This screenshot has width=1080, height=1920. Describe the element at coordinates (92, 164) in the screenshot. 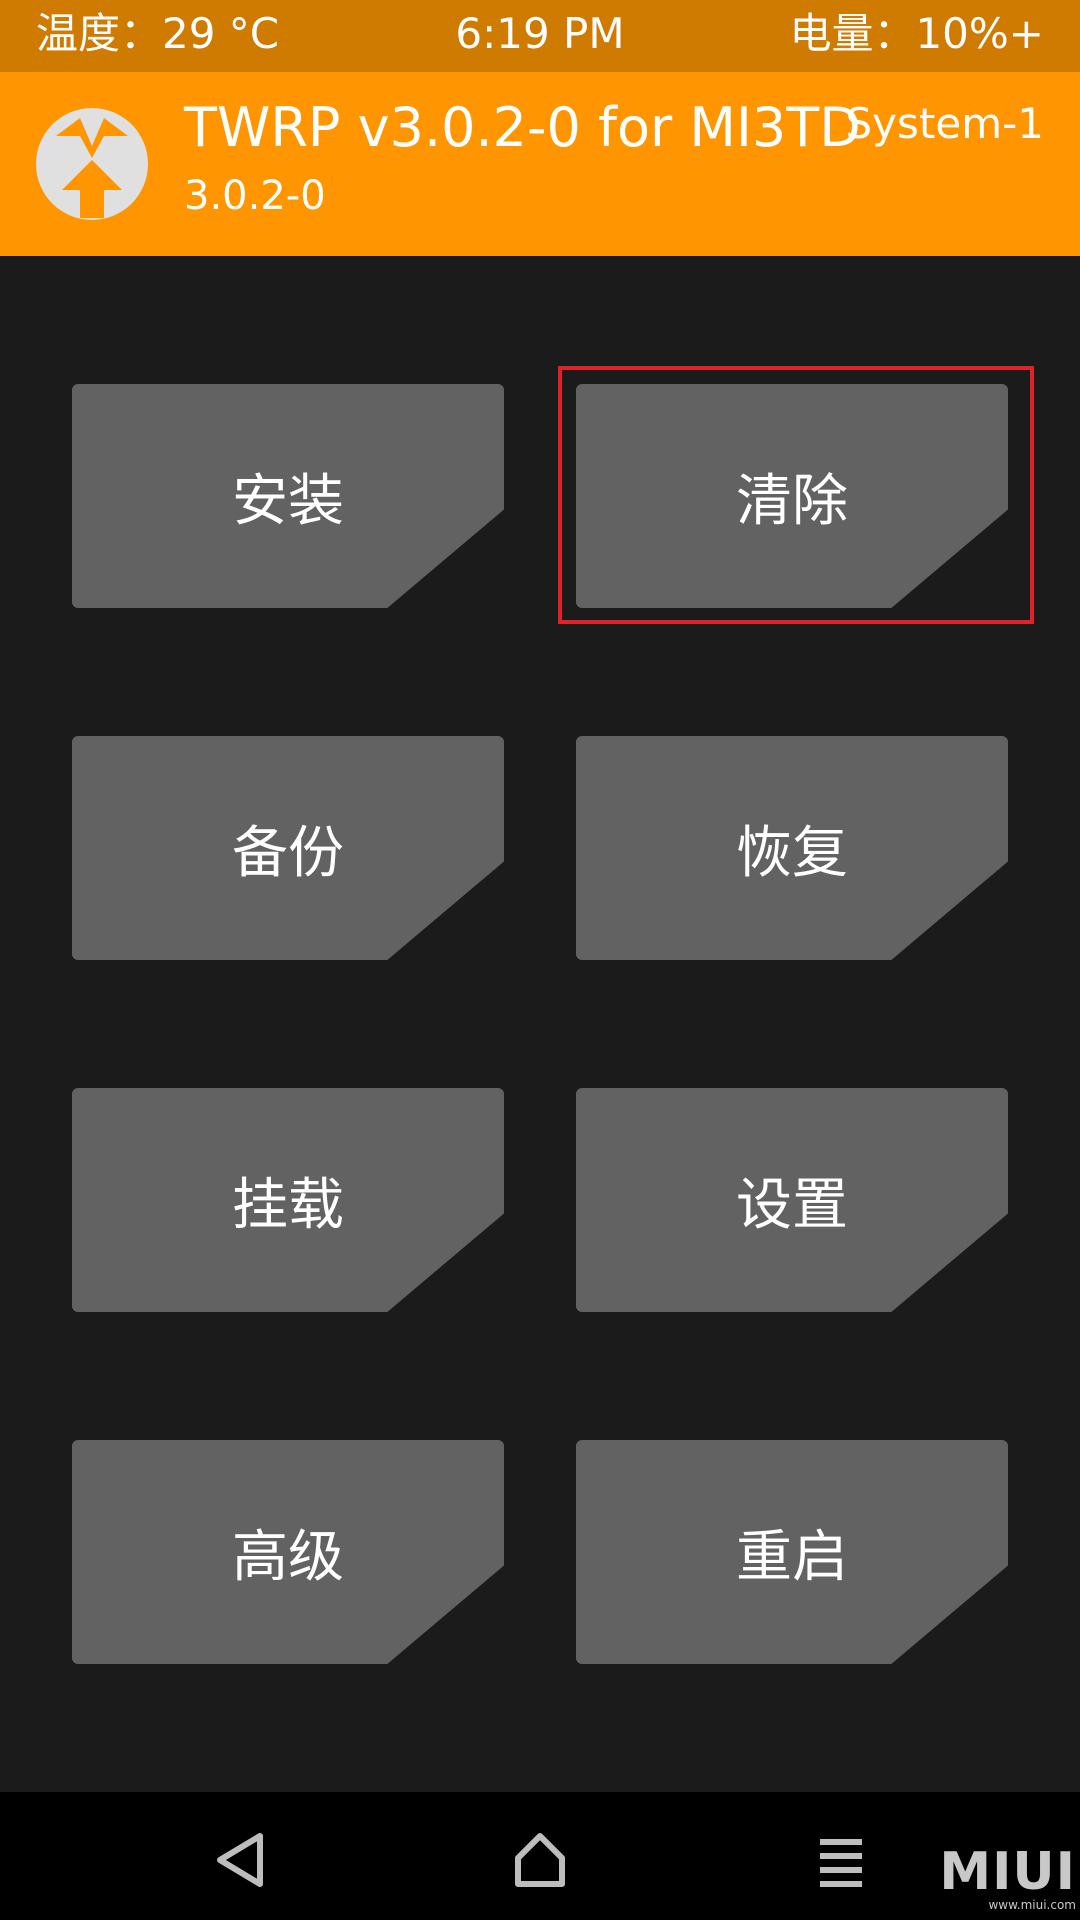

I see `twrp-logo-icon` at that location.